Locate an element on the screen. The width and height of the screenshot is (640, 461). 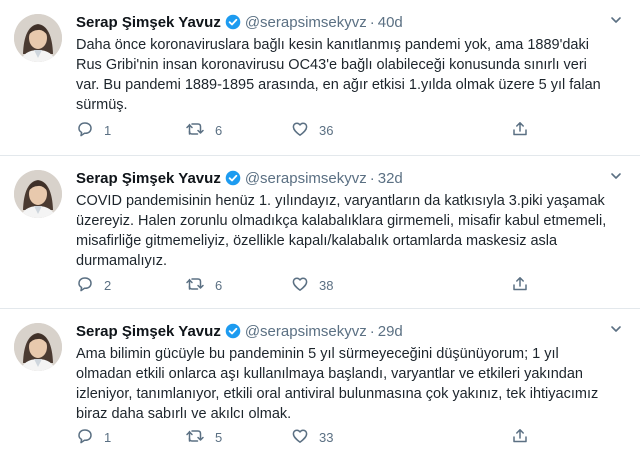
timestamp: 40d is located at coordinates (390, 22).